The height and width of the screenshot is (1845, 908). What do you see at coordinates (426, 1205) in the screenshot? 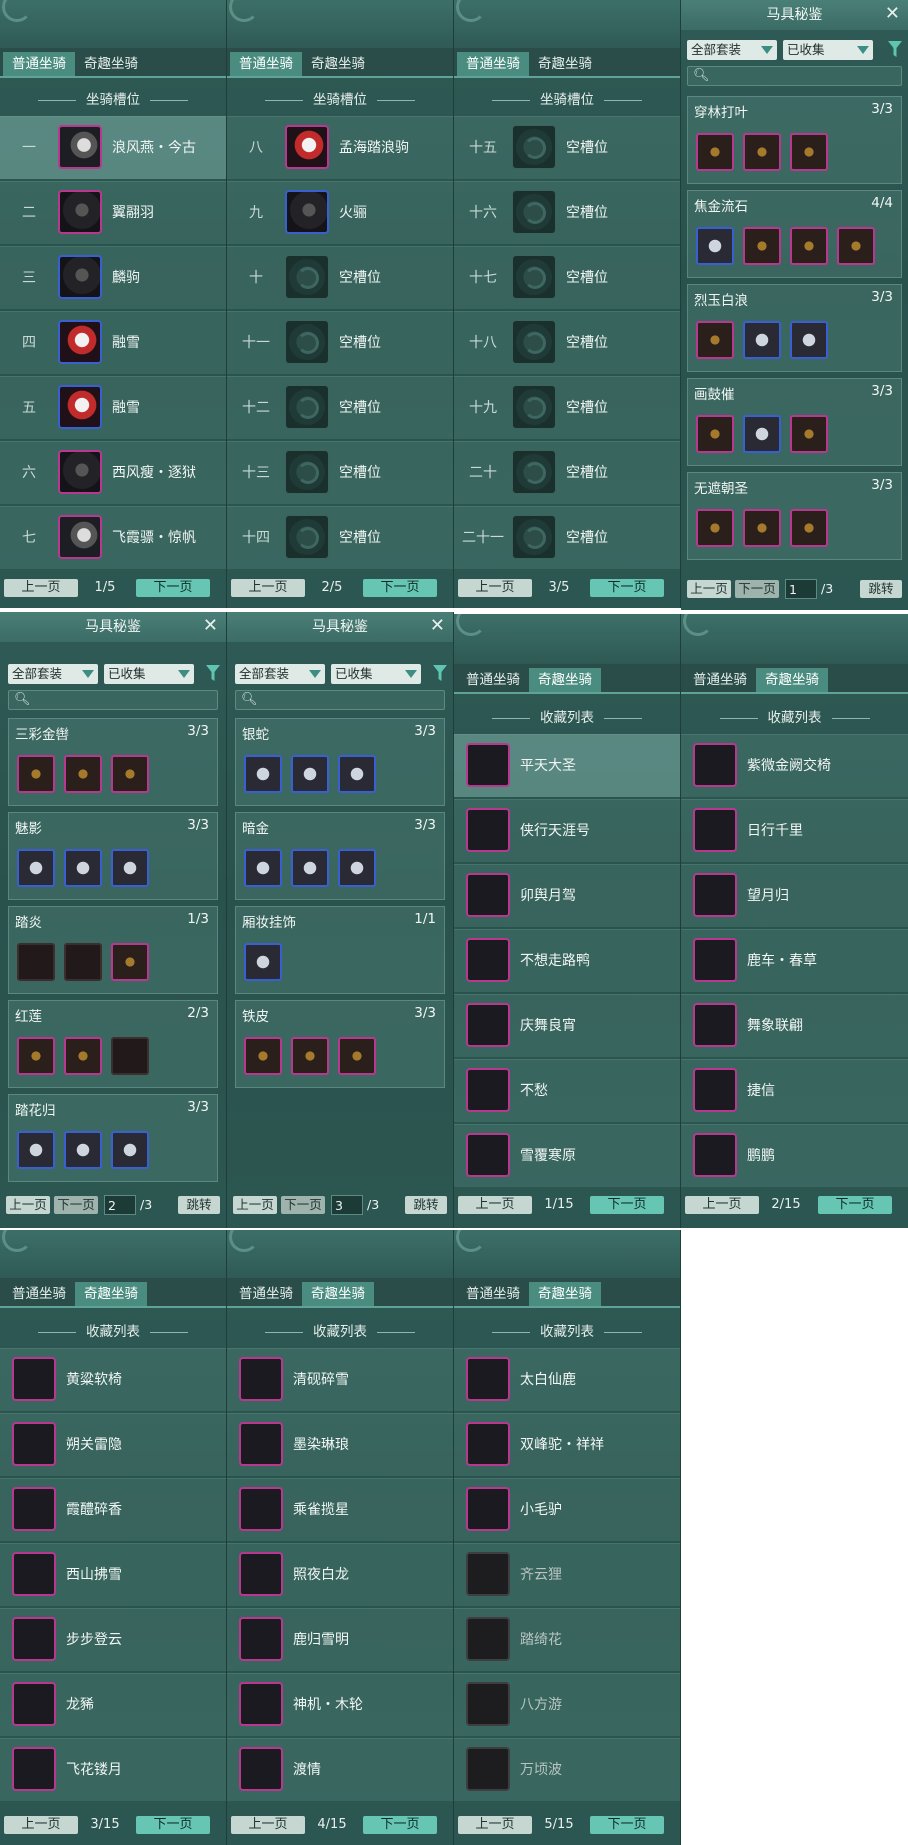
I see `jump-button: 跳转` at bounding box center [426, 1205].